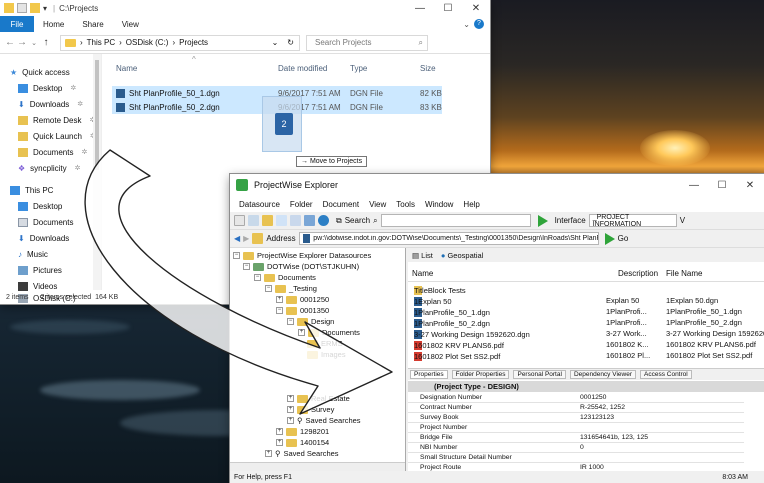  Describe the element at coordinates (439, 204) in the screenshot. I see `menu-window: Window` at that location.